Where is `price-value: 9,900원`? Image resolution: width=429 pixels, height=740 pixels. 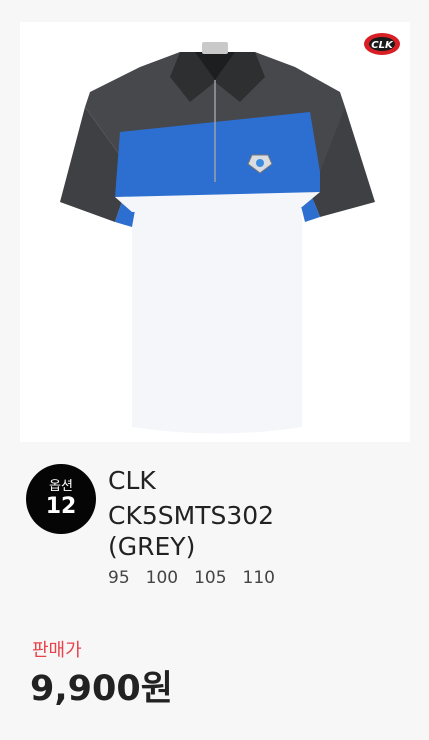
price-value: 9,900원 is located at coordinates (101, 689).